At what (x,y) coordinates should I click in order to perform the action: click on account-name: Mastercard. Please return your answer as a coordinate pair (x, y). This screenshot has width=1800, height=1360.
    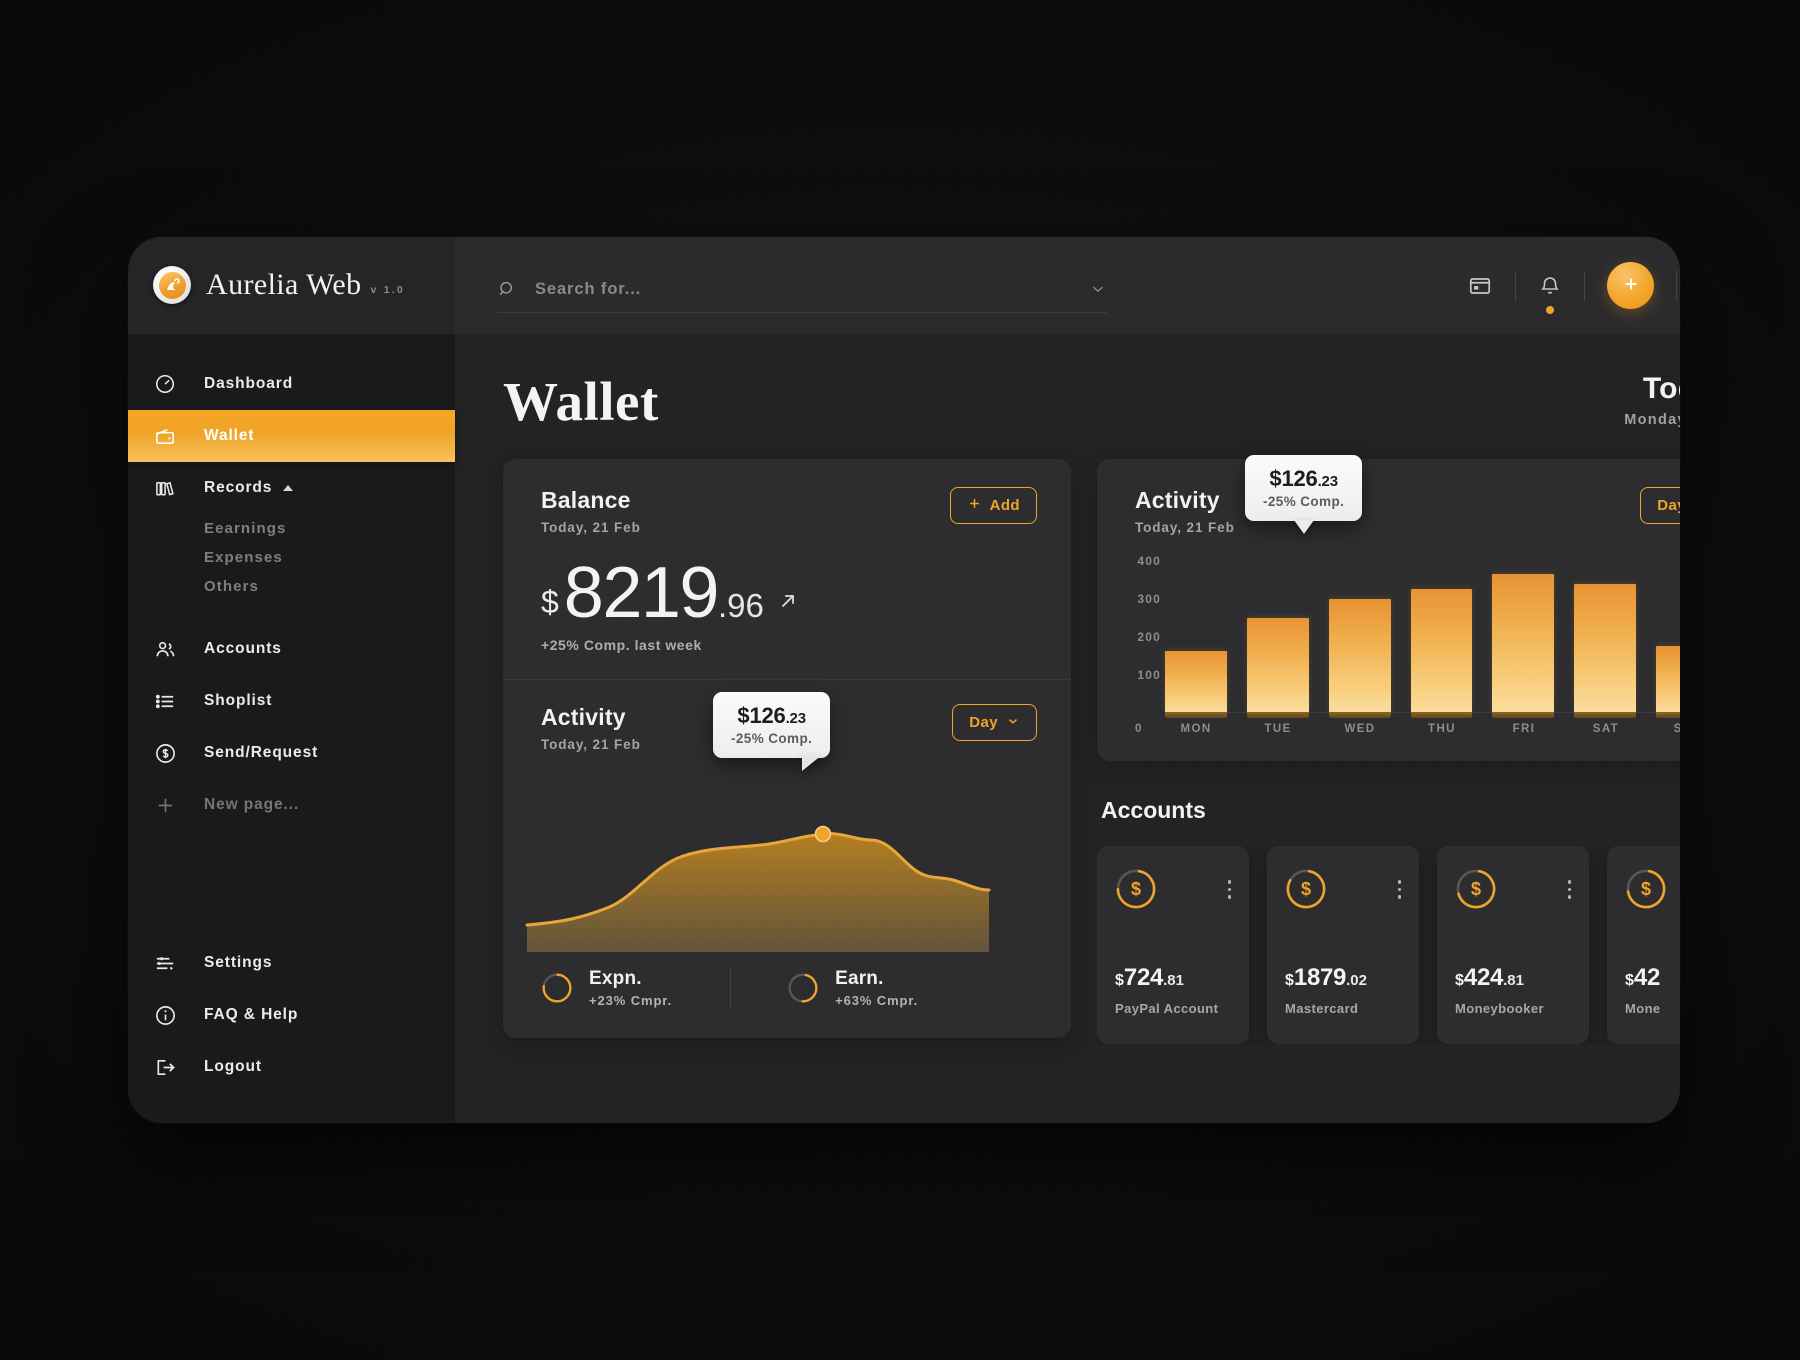
    Looking at the image, I should click on (1322, 1008).